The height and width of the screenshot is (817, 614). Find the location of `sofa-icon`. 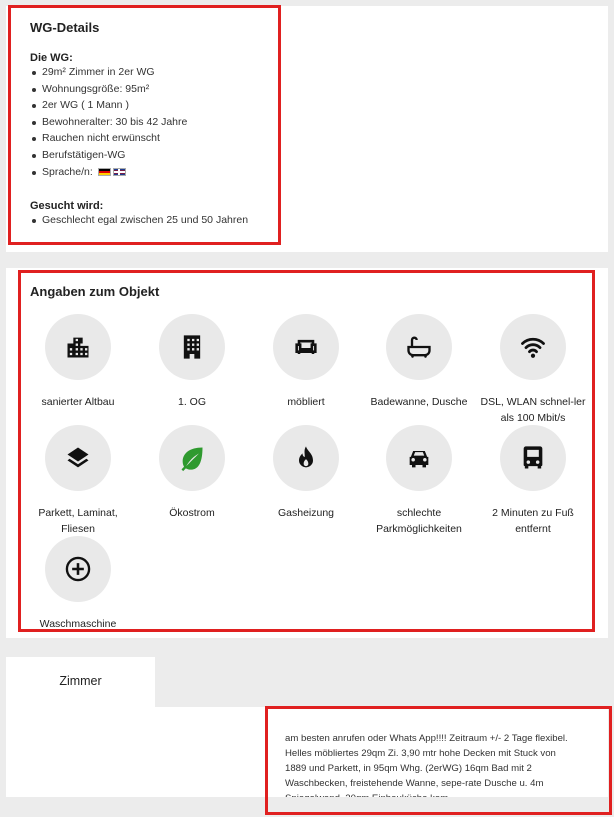

sofa-icon is located at coordinates (306, 346).